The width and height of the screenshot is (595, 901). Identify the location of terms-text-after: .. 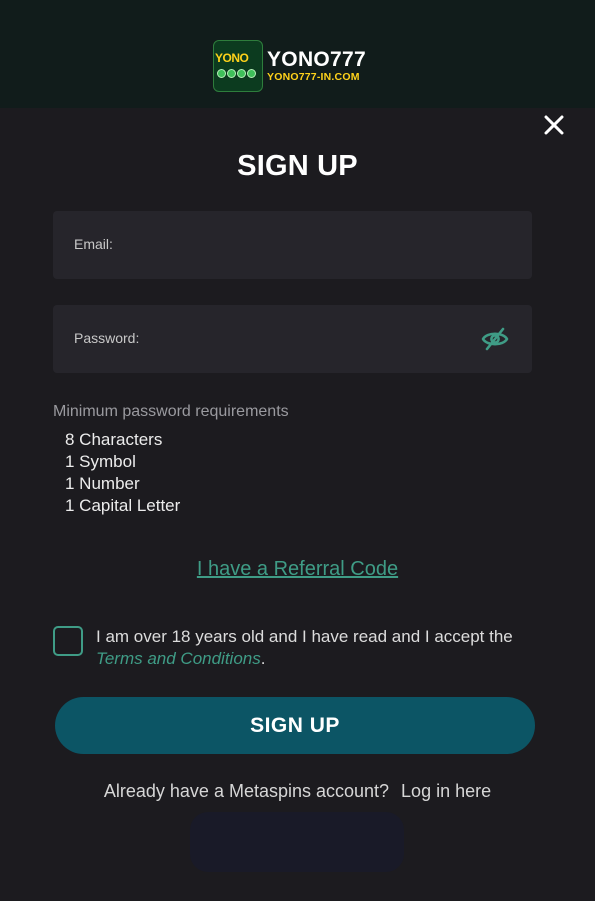
(263, 658).